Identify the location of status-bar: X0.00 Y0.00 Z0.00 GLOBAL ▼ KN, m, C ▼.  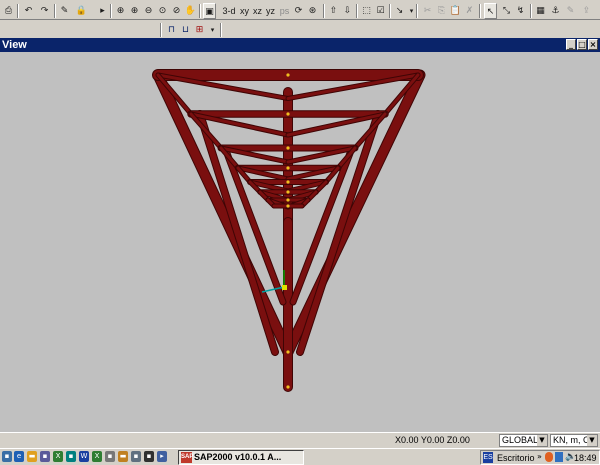
(300, 439).